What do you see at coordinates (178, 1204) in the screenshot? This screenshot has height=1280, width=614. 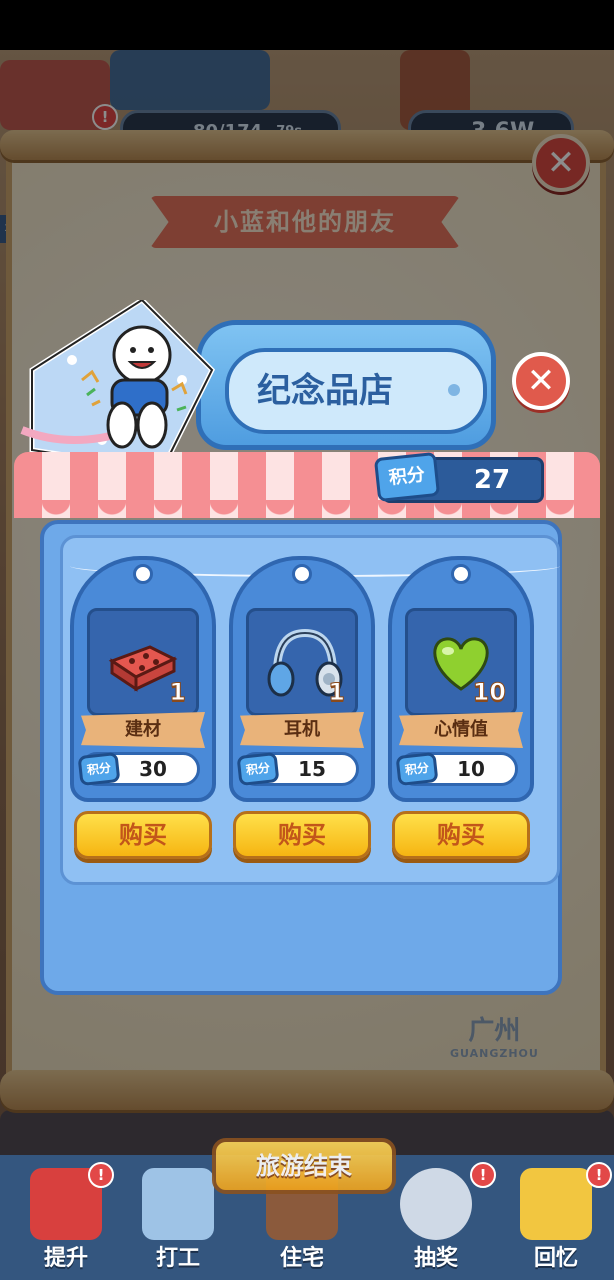 I see `tv-character-icon` at bounding box center [178, 1204].